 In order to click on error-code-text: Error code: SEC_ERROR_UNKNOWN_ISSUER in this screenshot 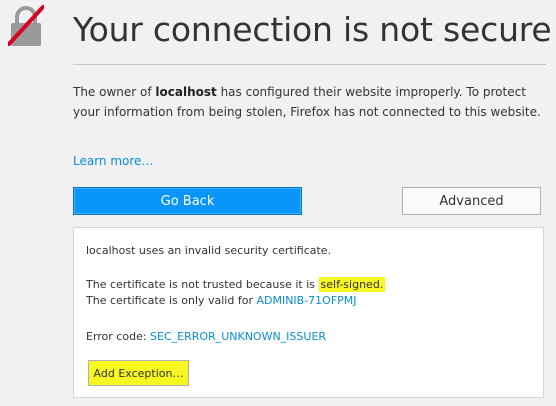, I will do `click(206, 336)`.